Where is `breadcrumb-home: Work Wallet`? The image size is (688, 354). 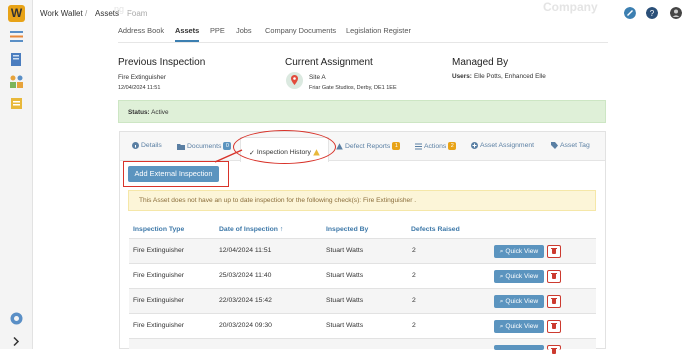 breadcrumb-home: Work Wallet is located at coordinates (61, 13).